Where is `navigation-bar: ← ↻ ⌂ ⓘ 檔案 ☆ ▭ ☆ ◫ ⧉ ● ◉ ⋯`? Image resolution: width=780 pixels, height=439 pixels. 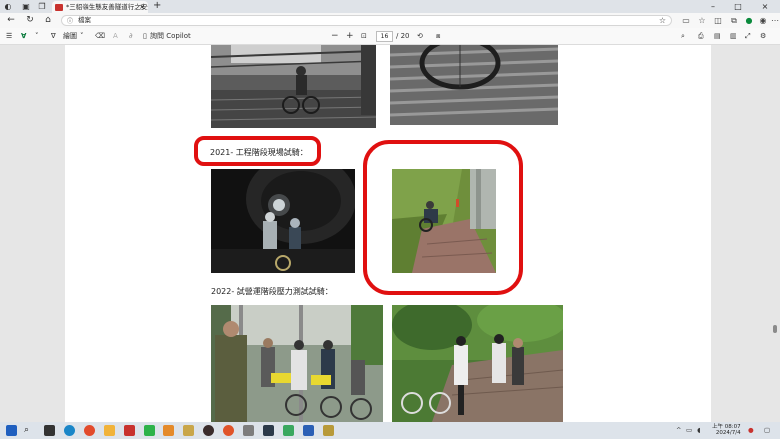
navigation-bar: ← ↻ ⌂ ⓘ 檔案 ☆ ▭ ☆ ◫ ⧉ ● ◉ ⋯ is located at coordinates (390, 20).